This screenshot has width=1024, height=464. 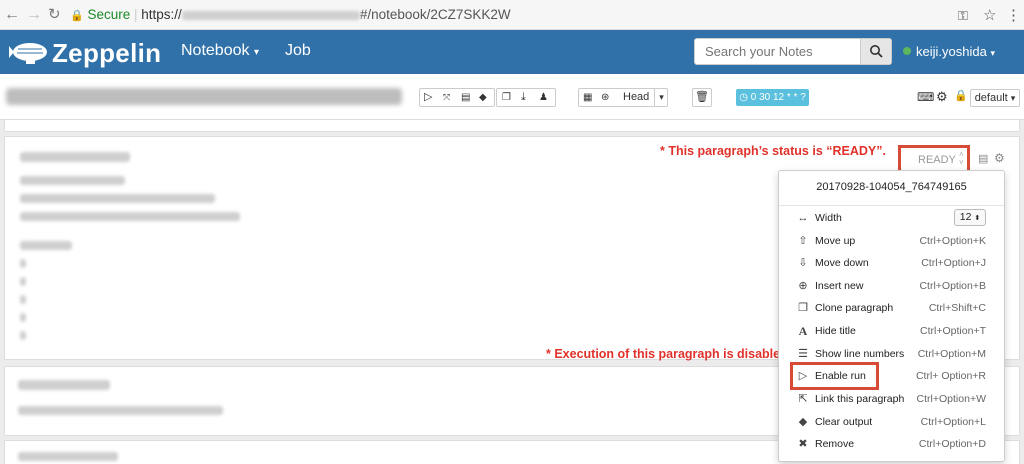 What do you see at coordinates (636, 97) in the screenshot?
I see `head-revision-select: Head` at bounding box center [636, 97].